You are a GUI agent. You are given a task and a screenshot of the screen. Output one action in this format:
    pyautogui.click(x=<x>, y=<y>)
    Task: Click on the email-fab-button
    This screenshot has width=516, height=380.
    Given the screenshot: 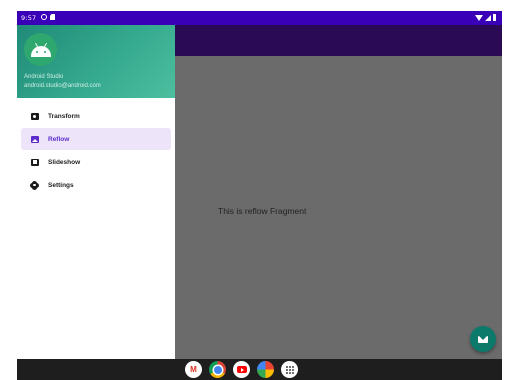 What is the action you would take?
    pyautogui.click(x=483, y=339)
    